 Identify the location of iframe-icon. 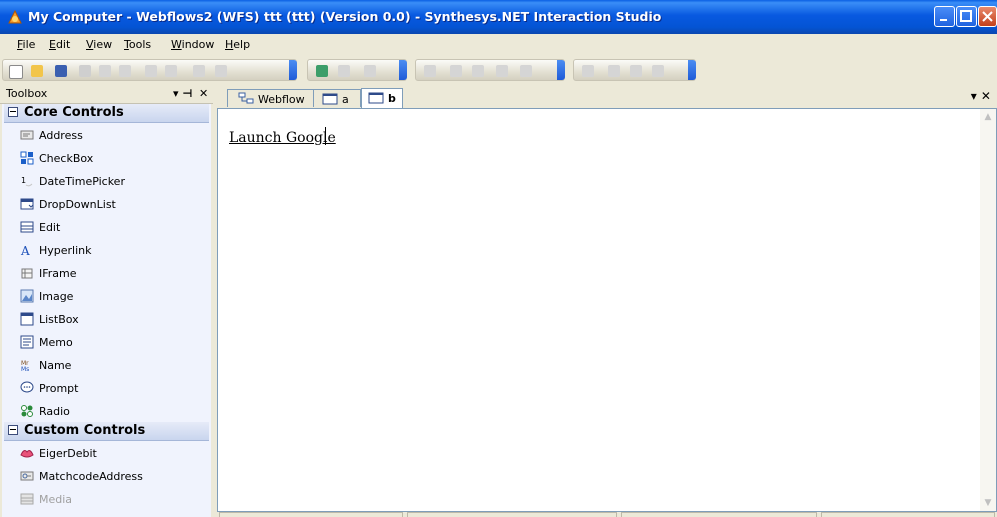
(27, 273).